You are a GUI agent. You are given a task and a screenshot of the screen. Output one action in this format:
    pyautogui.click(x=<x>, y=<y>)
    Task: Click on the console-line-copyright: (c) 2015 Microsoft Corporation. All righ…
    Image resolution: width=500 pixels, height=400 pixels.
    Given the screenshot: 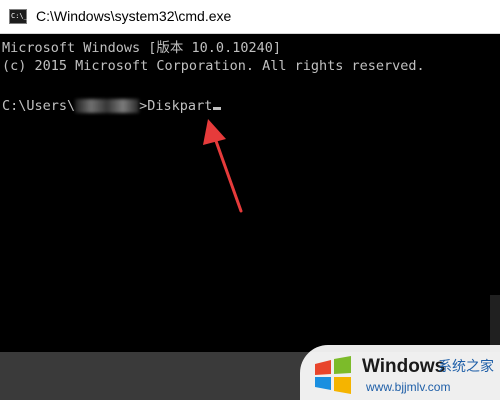 What is the action you would take?
    pyautogui.click(x=213, y=66)
    